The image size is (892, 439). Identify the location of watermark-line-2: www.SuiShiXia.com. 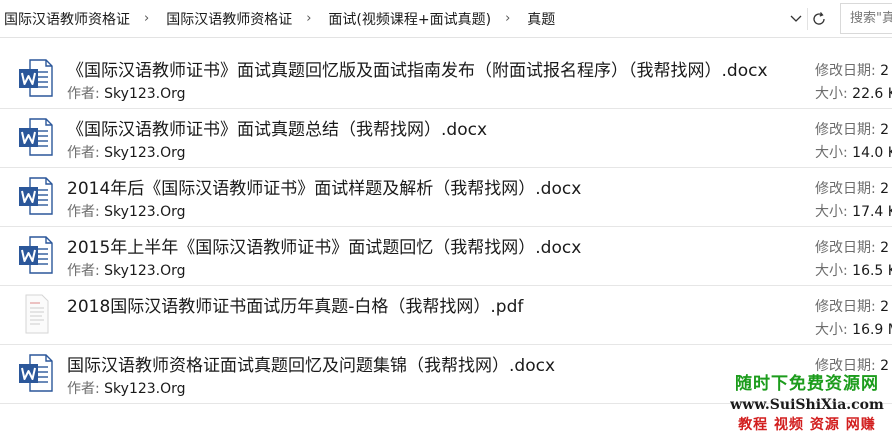
(807, 405).